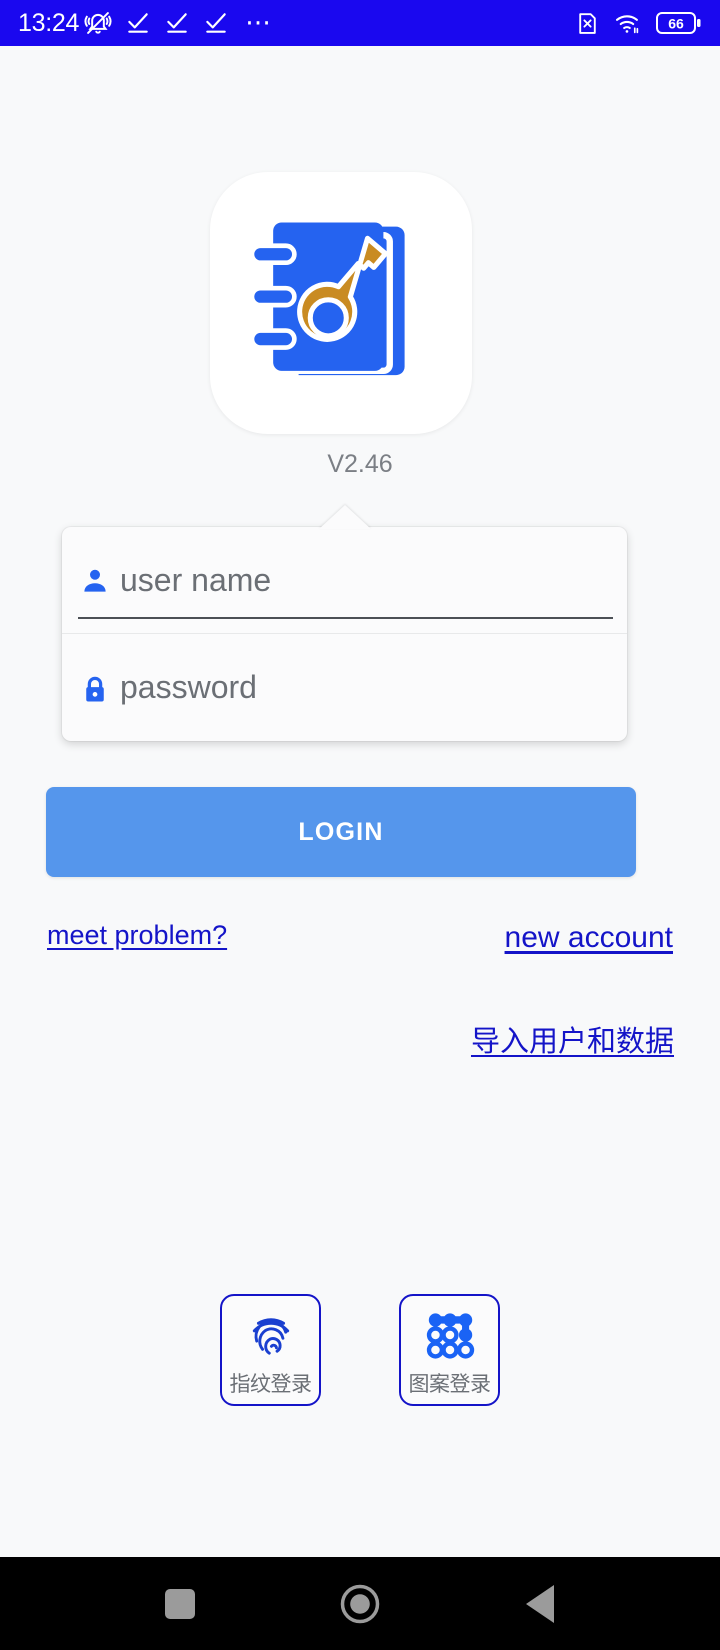  What do you see at coordinates (188, 687) in the screenshot?
I see `password-placeholder: password` at bounding box center [188, 687].